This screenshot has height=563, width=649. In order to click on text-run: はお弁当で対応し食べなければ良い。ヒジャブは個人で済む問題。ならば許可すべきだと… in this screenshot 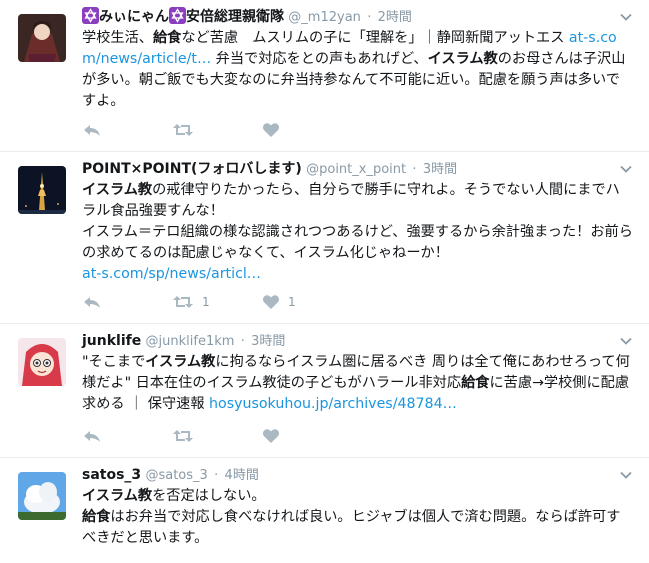, I will do `click(351, 527)`.